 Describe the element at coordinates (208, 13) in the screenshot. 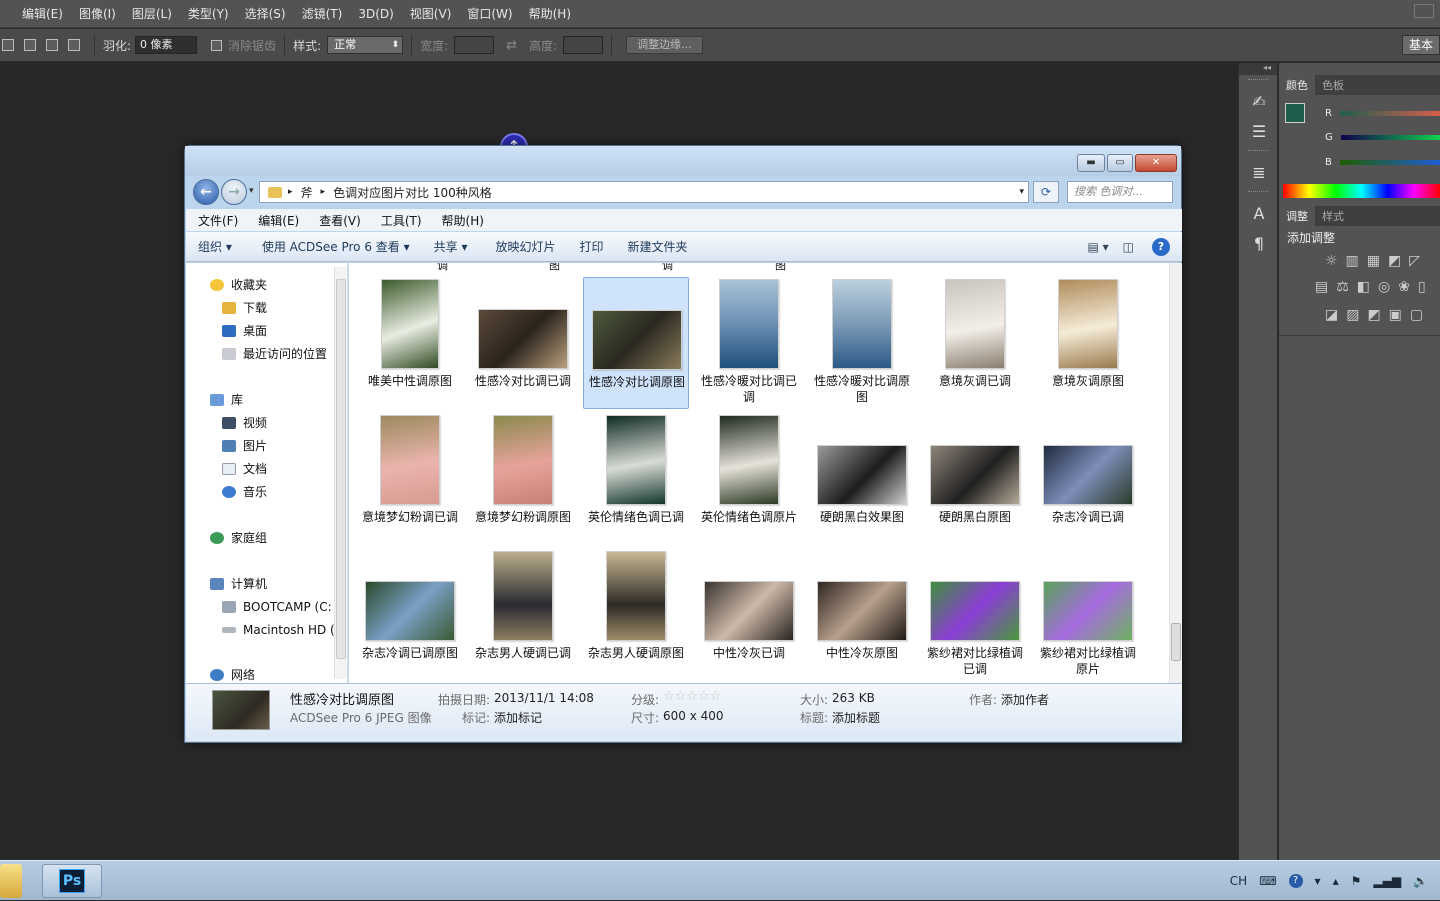

I see `menu-type: 类型(Y)` at that location.